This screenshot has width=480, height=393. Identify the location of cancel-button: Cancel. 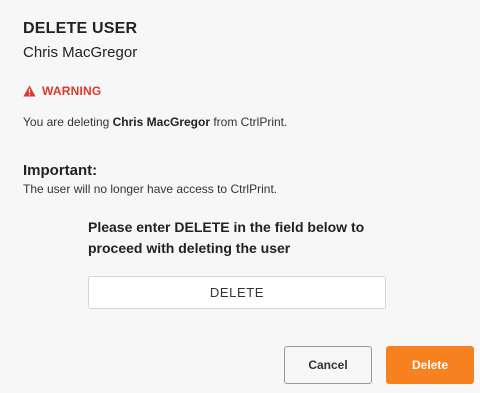
(328, 365).